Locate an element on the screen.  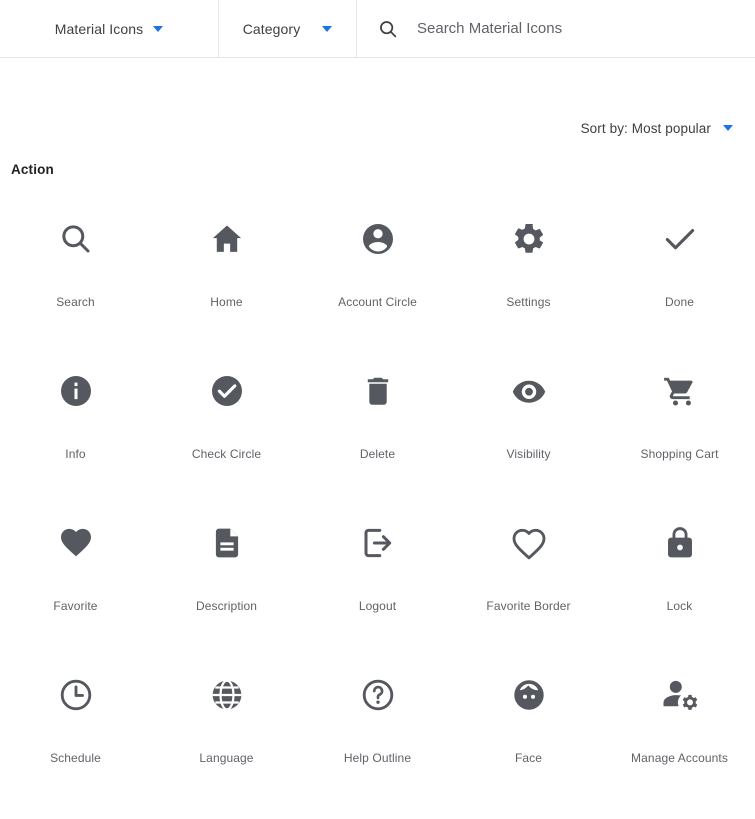
icon-tile: Check Circle is located at coordinates (226, 439).